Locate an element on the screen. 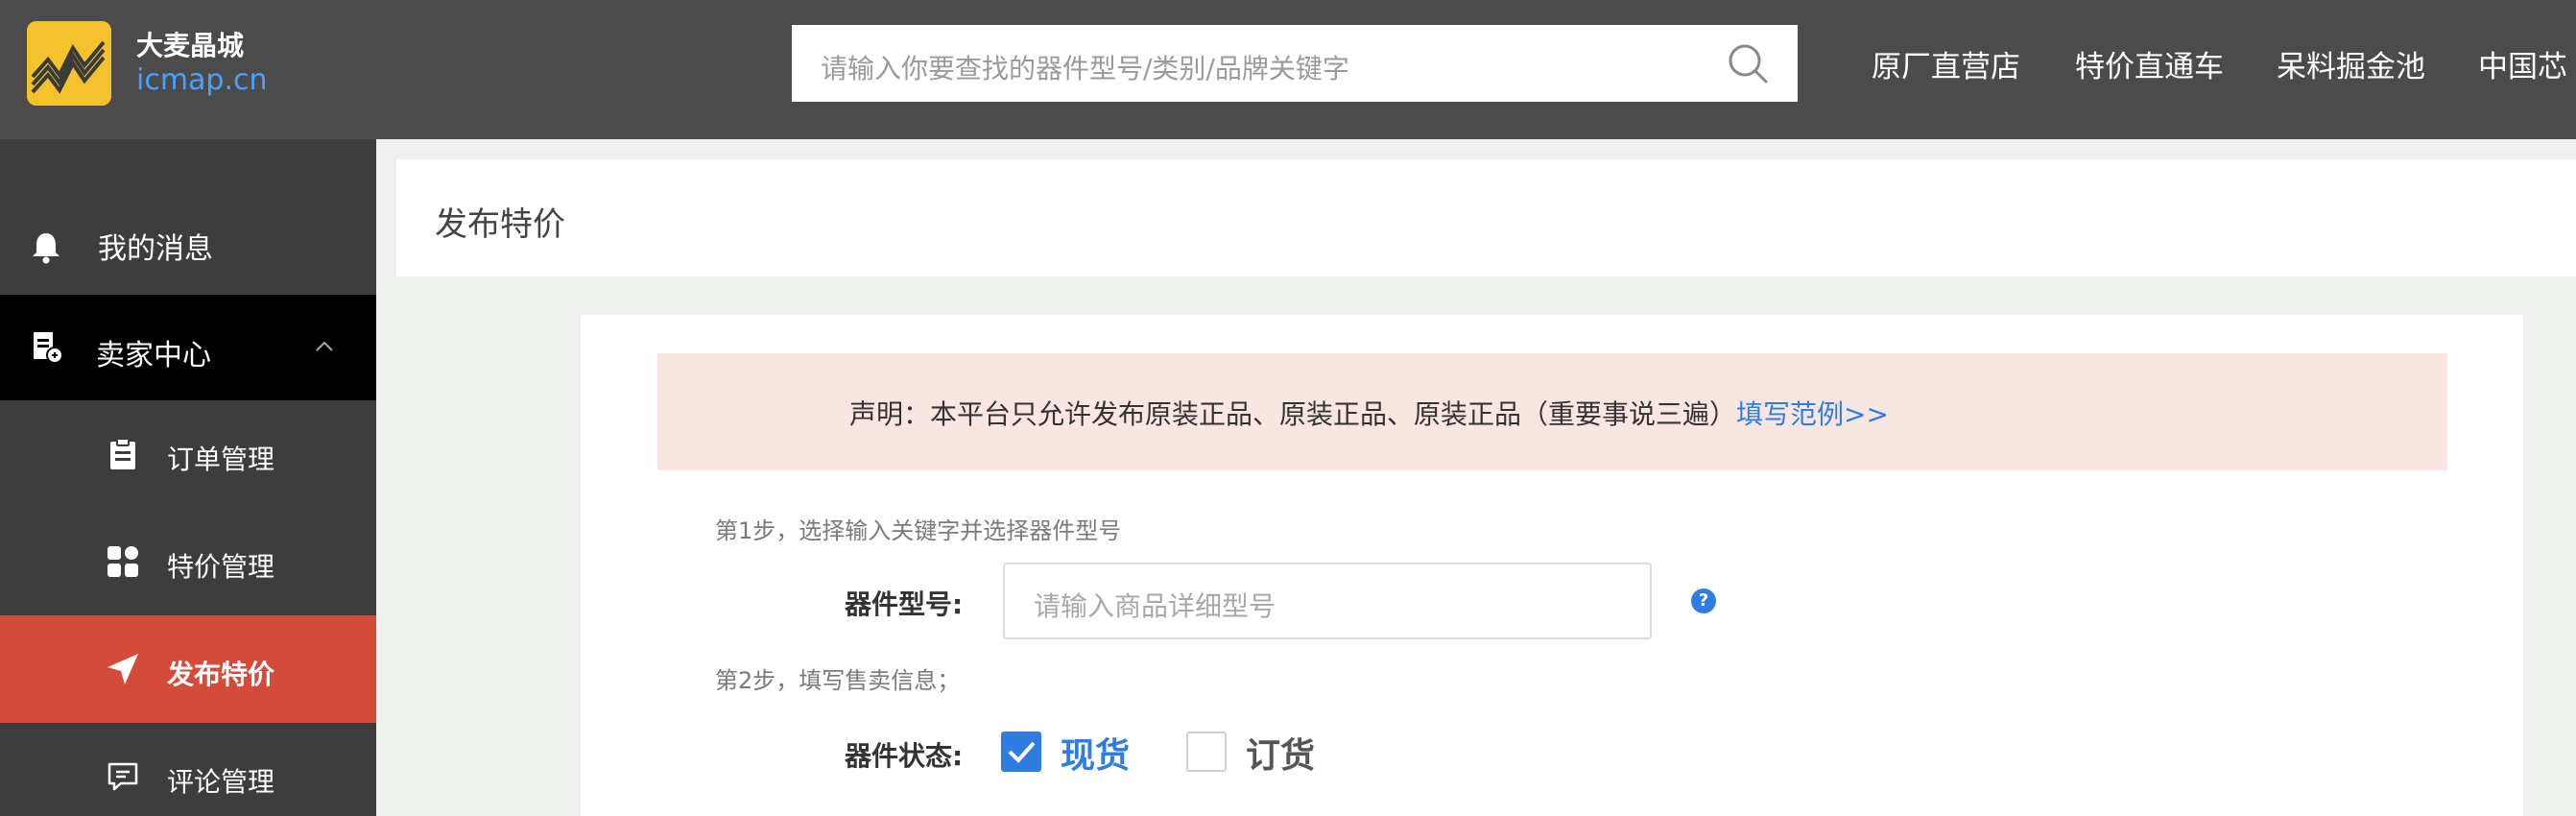 The image size is (2576, 816). checkbox-order is located at coordinates (1206, 752).